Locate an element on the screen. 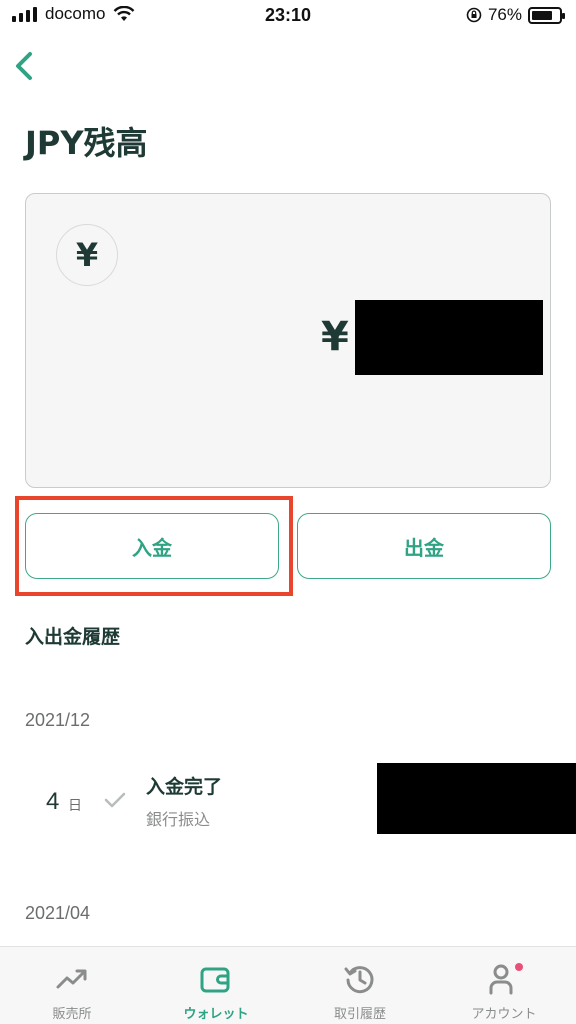 The width and height of the screenshot is (576, 1024). tab-sales: 販売所 is located at coordinates (72, 985).